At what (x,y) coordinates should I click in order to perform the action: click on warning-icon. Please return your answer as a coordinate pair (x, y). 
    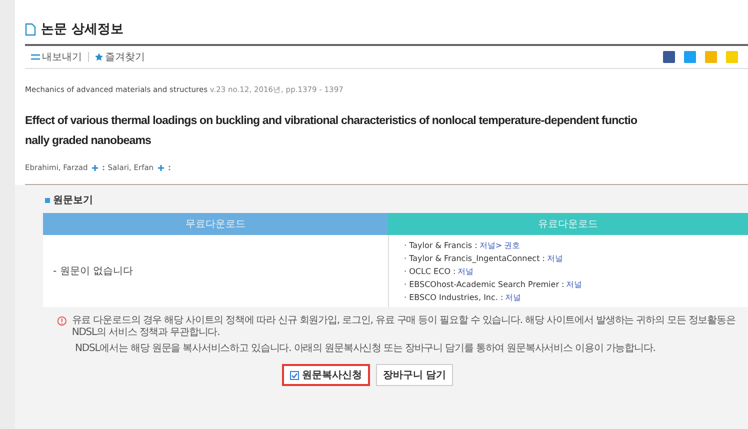
    Looking at the image, I should click on (62, 321).